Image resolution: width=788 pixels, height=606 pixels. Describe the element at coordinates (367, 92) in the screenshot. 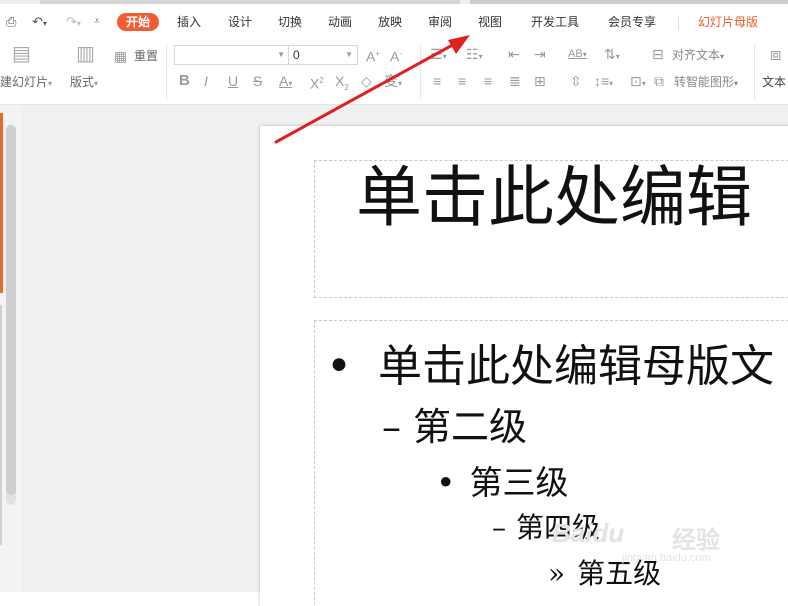

I see `arrow-shaft` at that location.